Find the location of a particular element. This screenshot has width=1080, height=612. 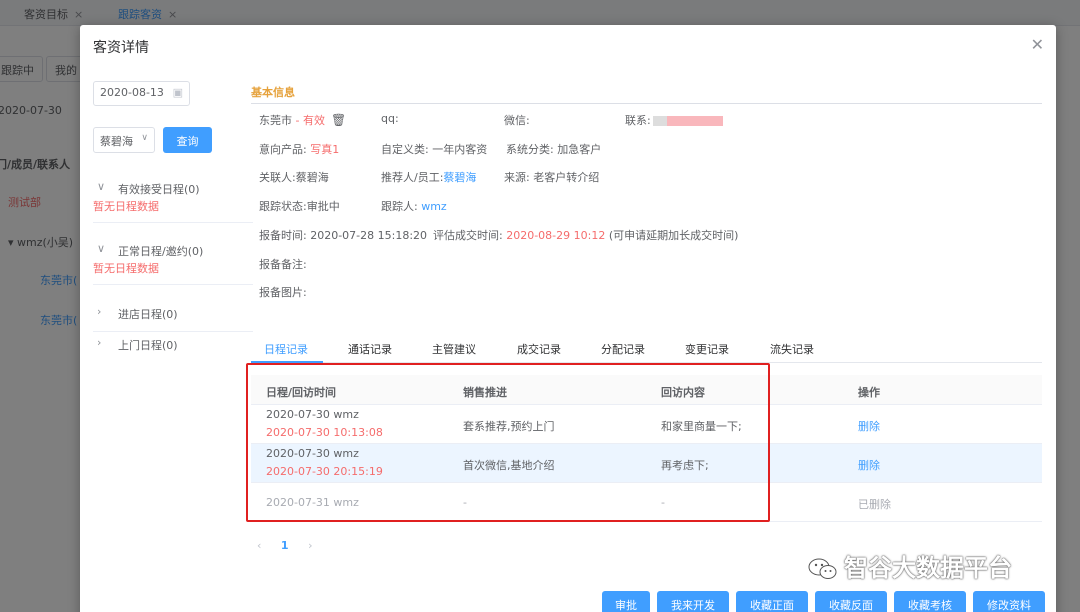

watermark: 智谷大数据平台 is located at coordinates (910, 565).